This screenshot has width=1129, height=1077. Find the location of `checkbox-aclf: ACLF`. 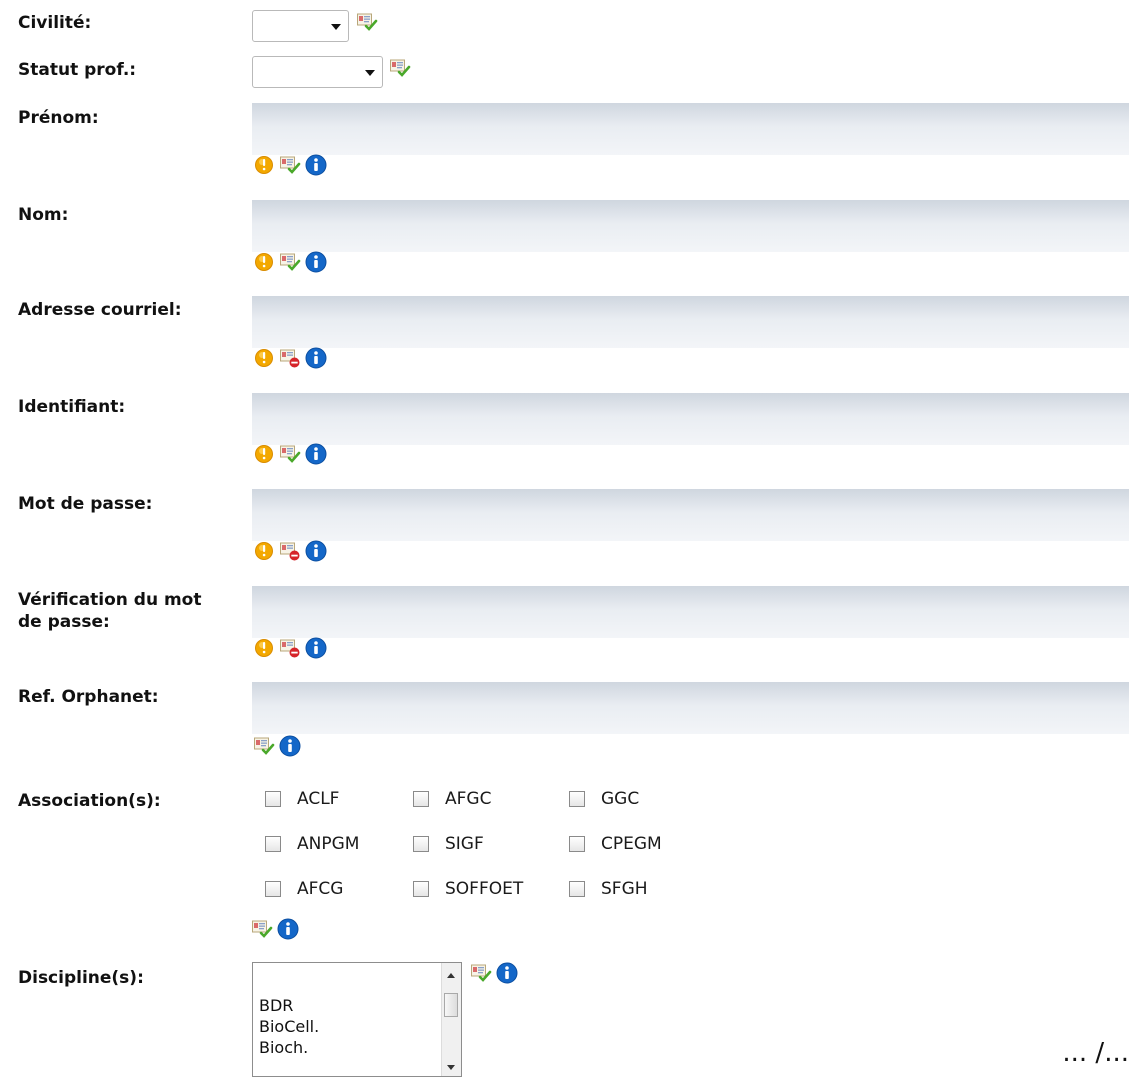

checkbox-aclf: ACLF is located at coordinates (302, 799).